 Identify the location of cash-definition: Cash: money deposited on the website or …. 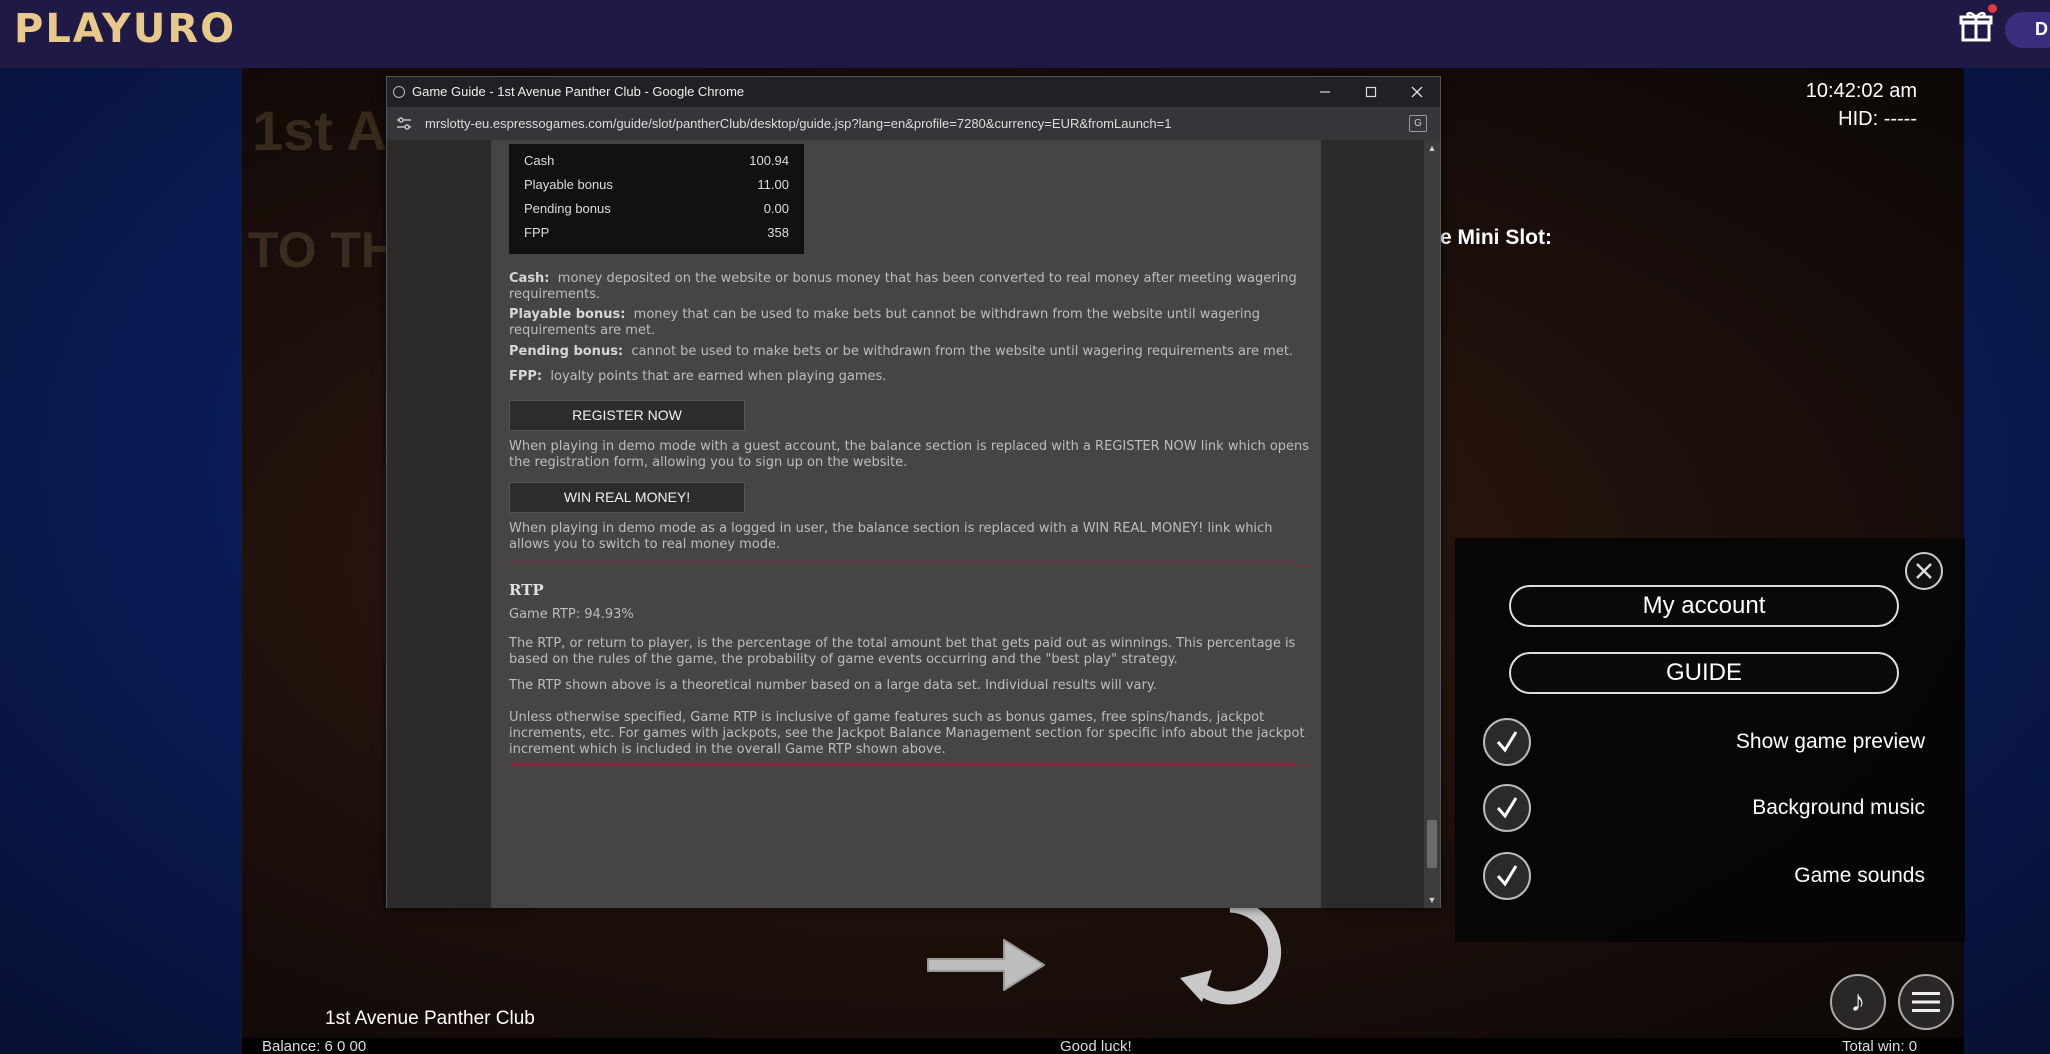
(910, 287).